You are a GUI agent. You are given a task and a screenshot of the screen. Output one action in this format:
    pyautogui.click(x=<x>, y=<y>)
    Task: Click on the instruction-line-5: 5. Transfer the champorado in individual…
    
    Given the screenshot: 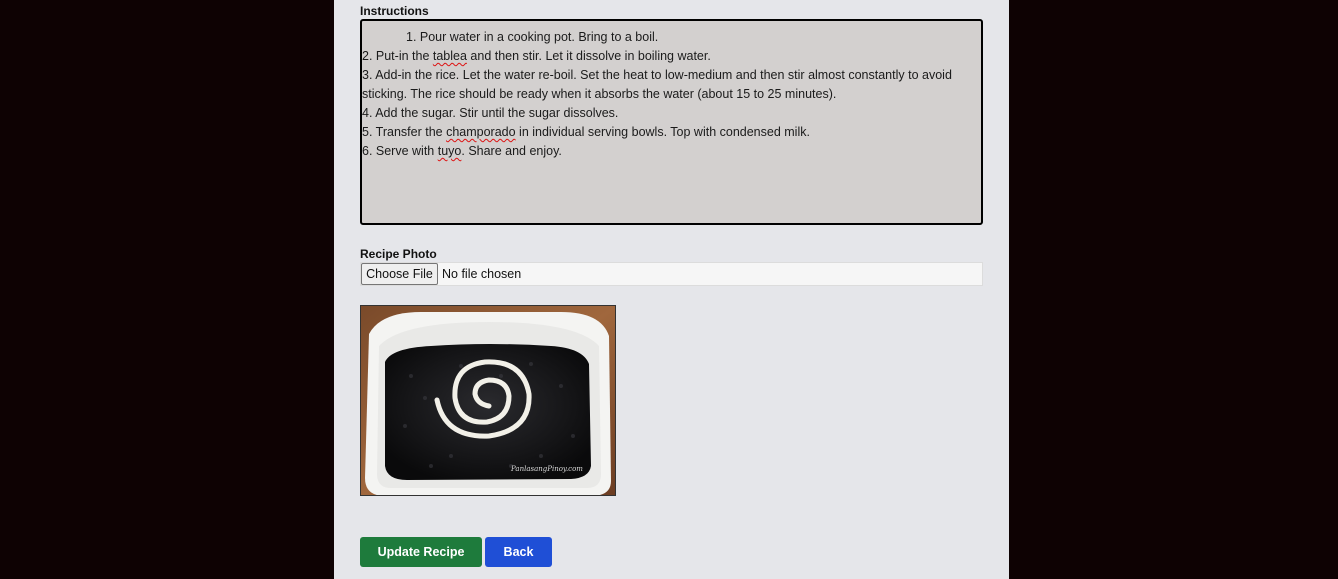 What is the action you would take?
    pyautogui.click(x=586, y=132)
    